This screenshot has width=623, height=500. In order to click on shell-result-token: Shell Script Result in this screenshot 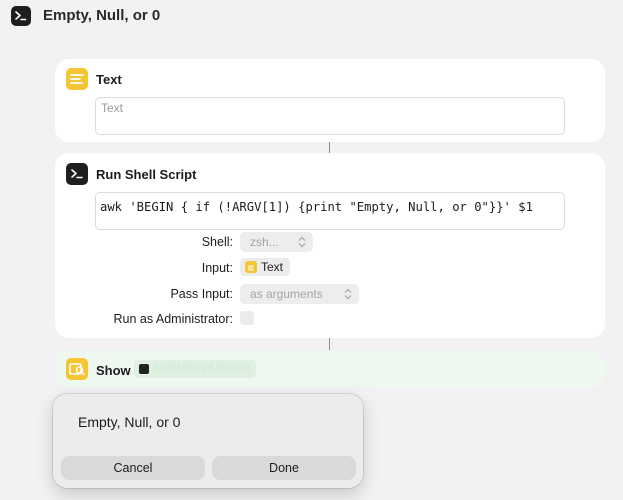, I will do `click(195, 369)`.